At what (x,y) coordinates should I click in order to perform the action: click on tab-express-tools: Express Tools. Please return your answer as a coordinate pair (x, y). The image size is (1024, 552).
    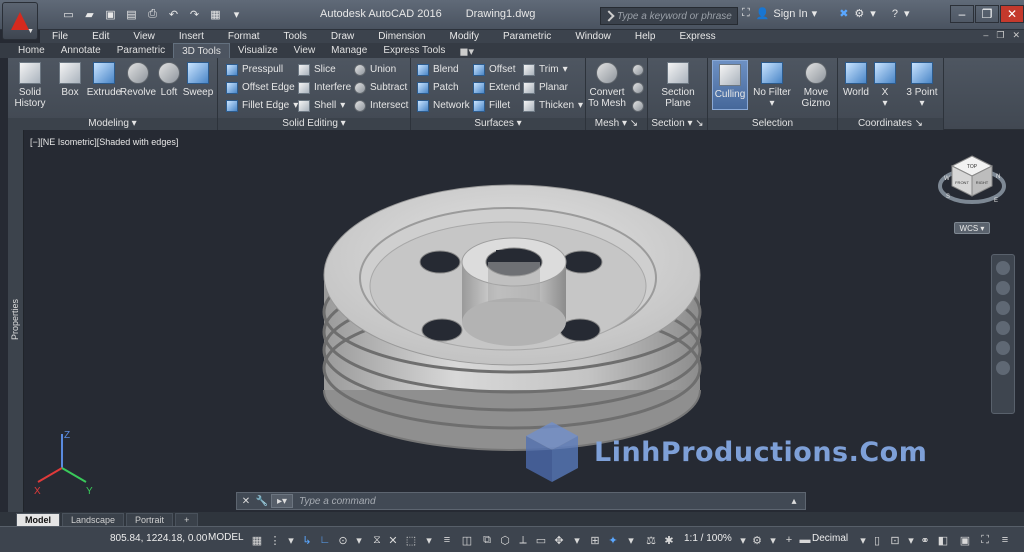
    Looking at the image, I should click on (414, 50).